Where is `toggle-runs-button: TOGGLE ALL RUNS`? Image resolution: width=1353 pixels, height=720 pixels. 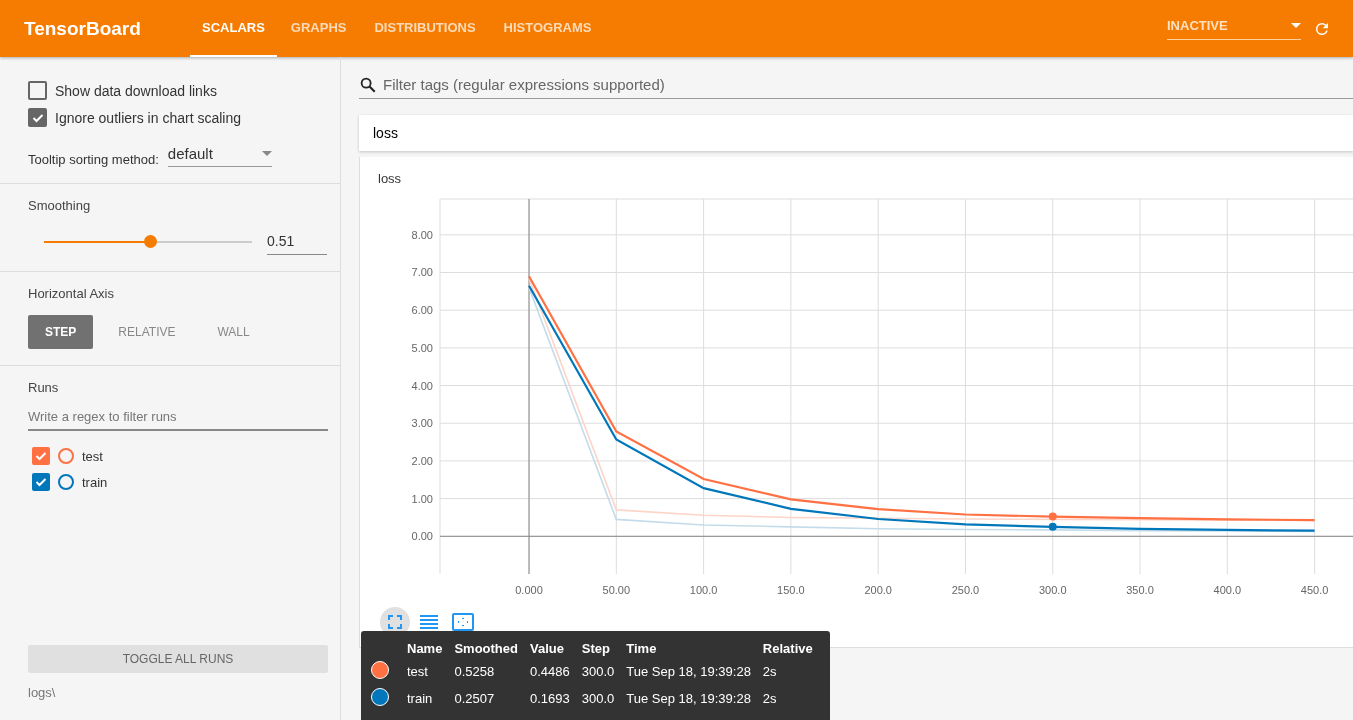 toggle-runs-button: TOGGLE ALL RUNS is located at coordinates (178, 659).